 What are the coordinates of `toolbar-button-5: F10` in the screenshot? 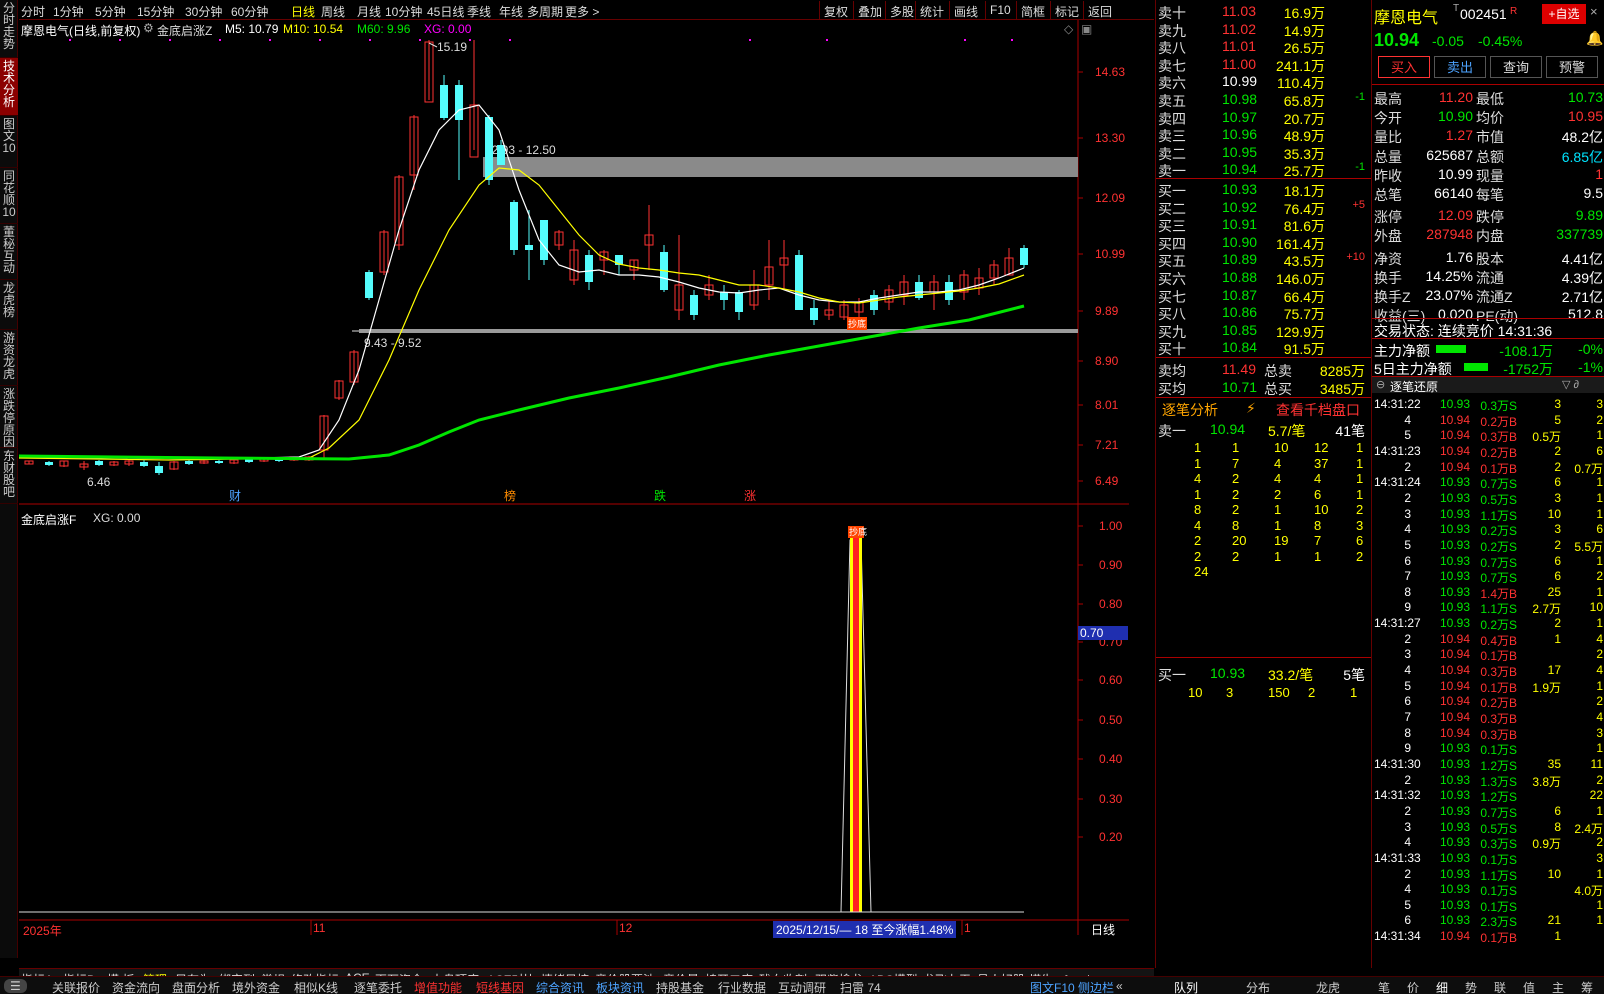 It's located at (1000, 10).